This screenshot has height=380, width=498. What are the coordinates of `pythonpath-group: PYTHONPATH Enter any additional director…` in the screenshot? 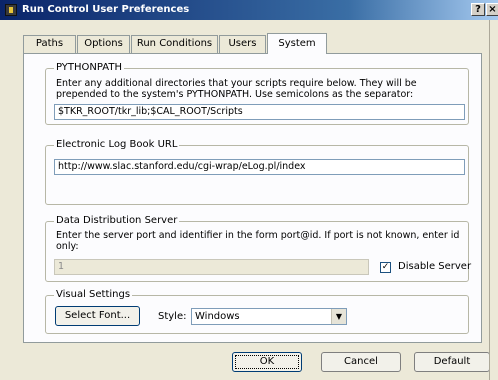 It's located at (257, 93).